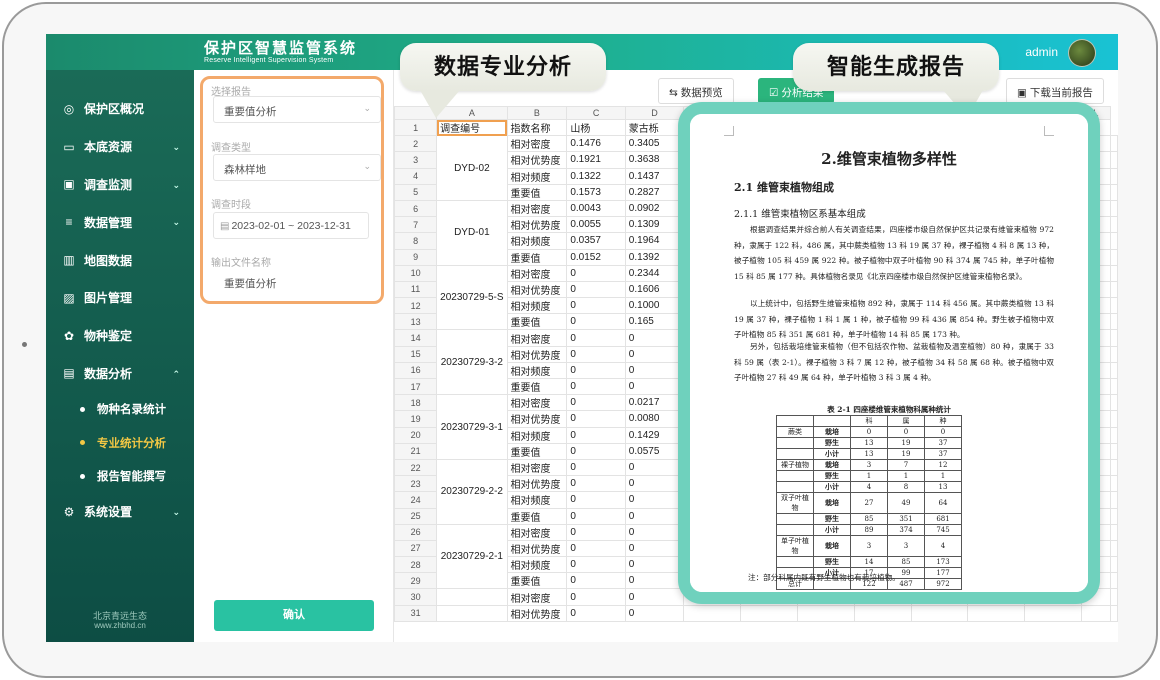 The image size is (1160, 680). I want to click on header-cell: 指数名称, so click(537, 127).